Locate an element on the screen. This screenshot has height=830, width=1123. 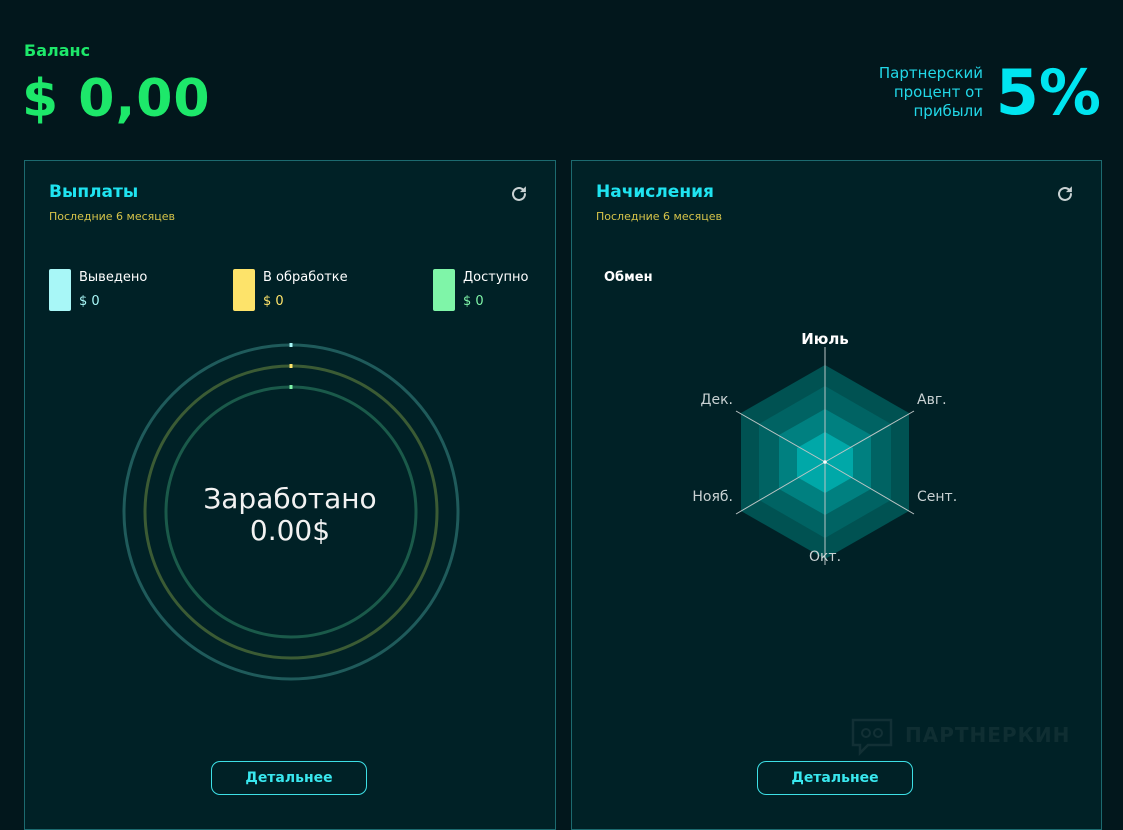
accruals-title: Начисления is located at coordinates (655, 192).